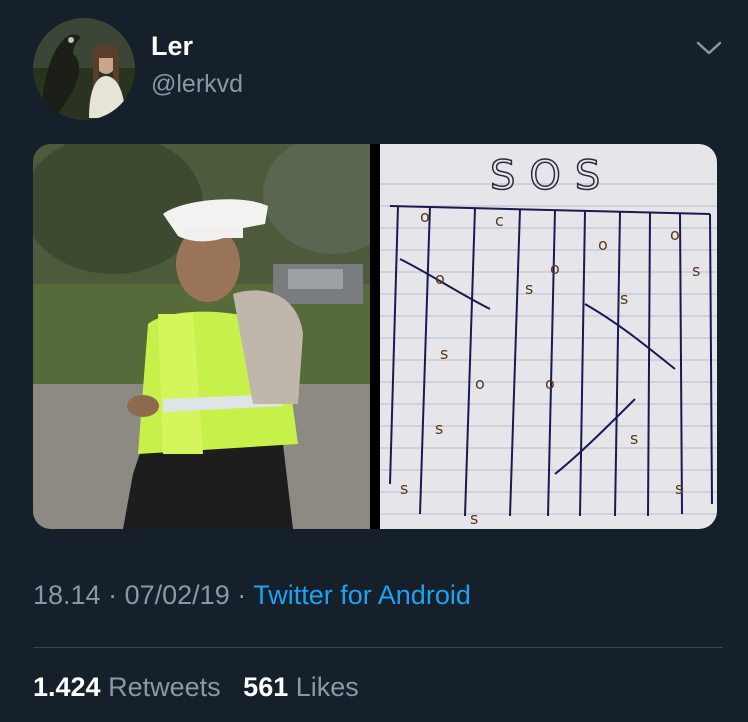 The width and height of the screenshot is (748, 722). Describe the element at coordinates (327, 687) in the screenshot. I see `likes-label: Likes` at that location.